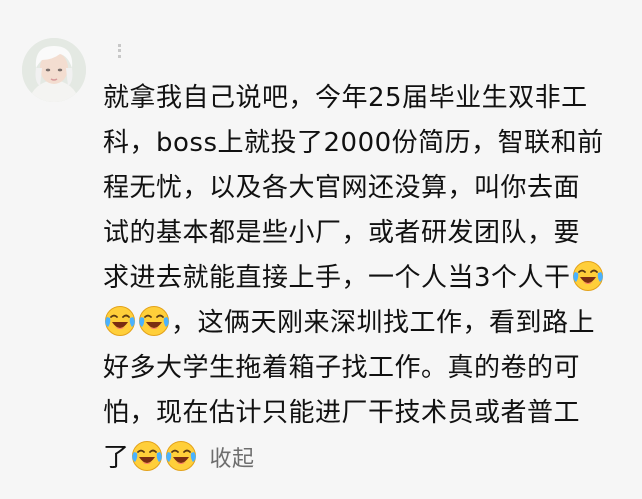 The width and height of the screenshot is (642, 499). Describe the element at coordinates (342, 233) in the screenshot. I see `comment-line: 试的基本都是些小厂，或者研发团队，要` at that location.